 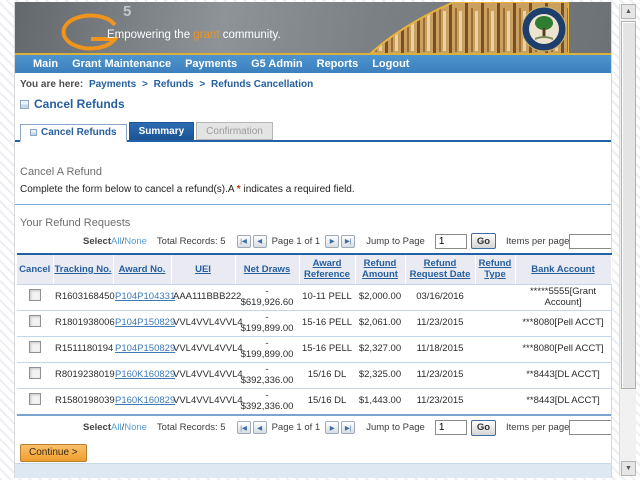 I want to click on breadcrumb-link-refunds-cancellation: Refunds Cancellation, so click(x=262, y=84).